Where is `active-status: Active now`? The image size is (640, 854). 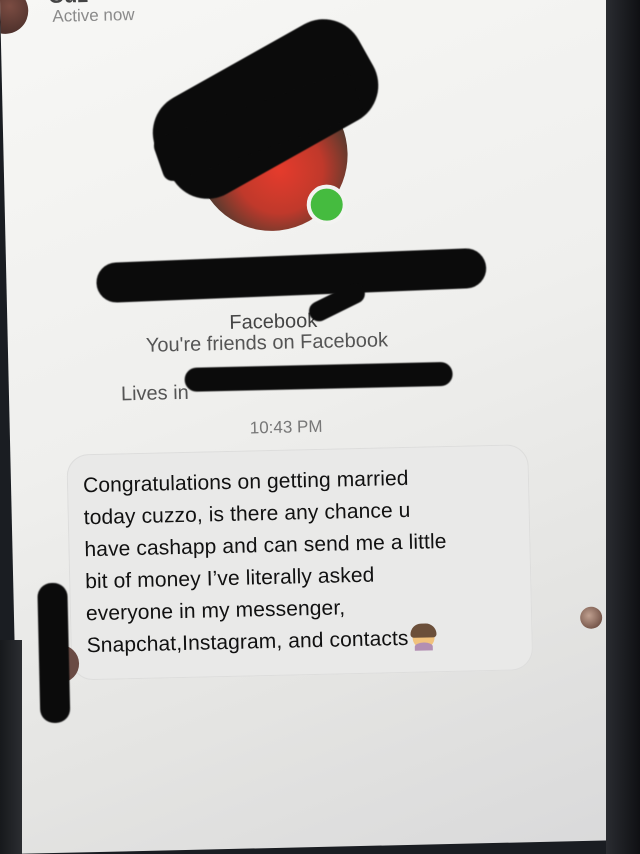
active-status: Active now is located at coordinates (93, 15).